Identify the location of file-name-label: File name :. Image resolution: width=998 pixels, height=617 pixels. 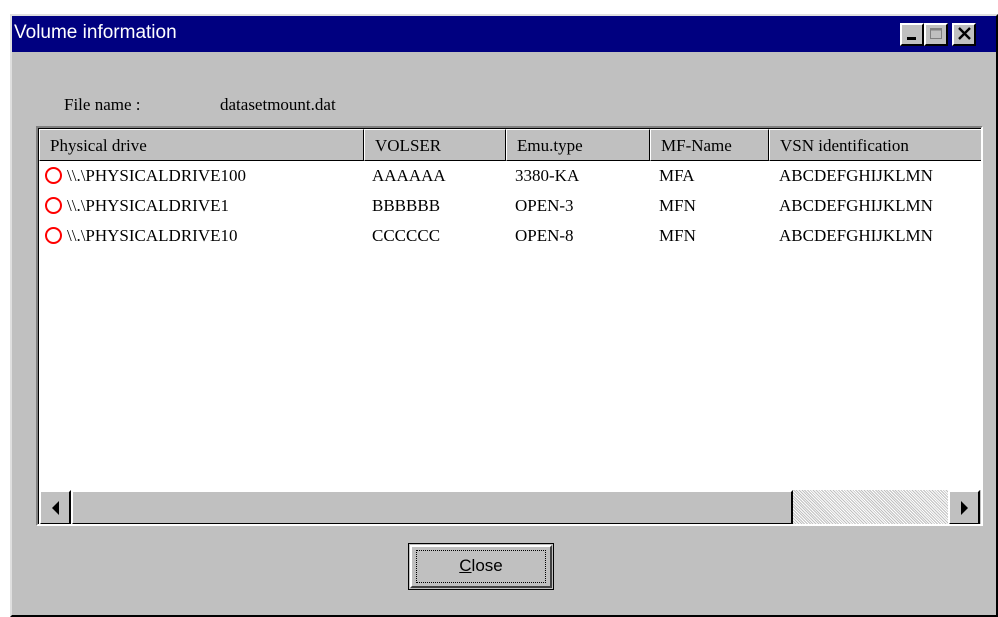
(102, 104).